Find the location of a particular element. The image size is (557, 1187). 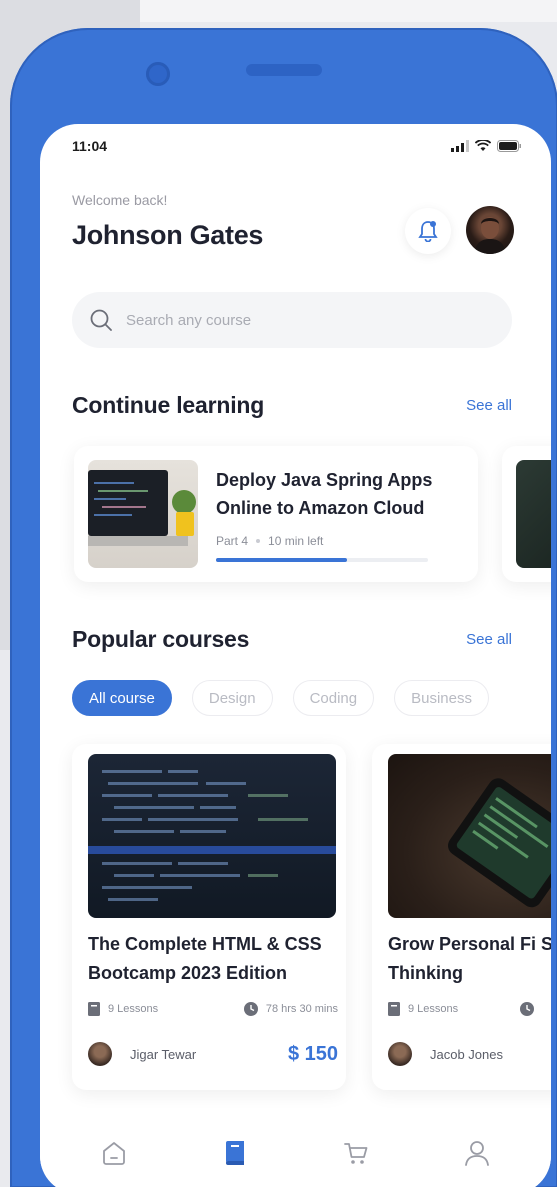

notification-button is located at coordinates (428, 231).